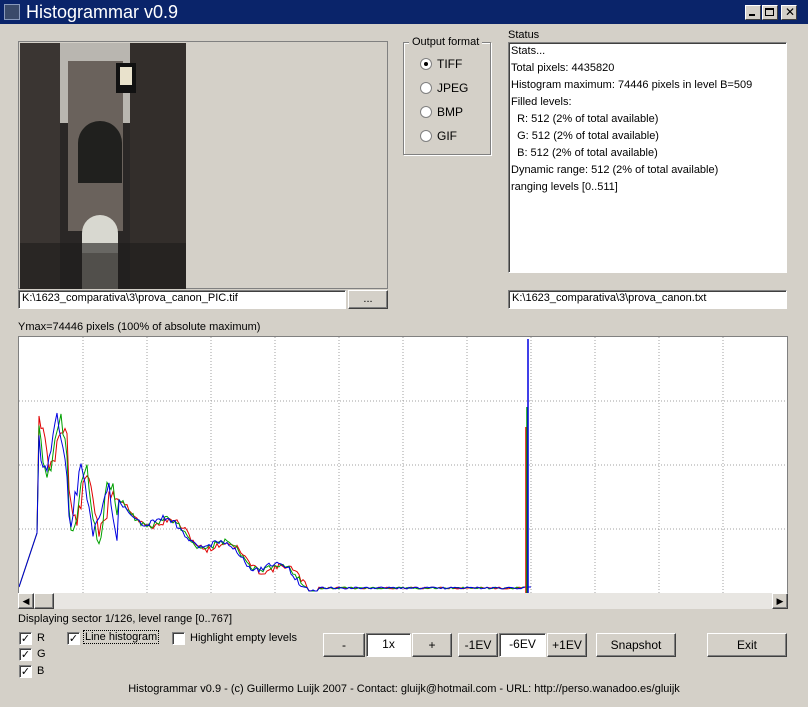  I want to click on checkbox-highlight-empty, so click(178, 638).